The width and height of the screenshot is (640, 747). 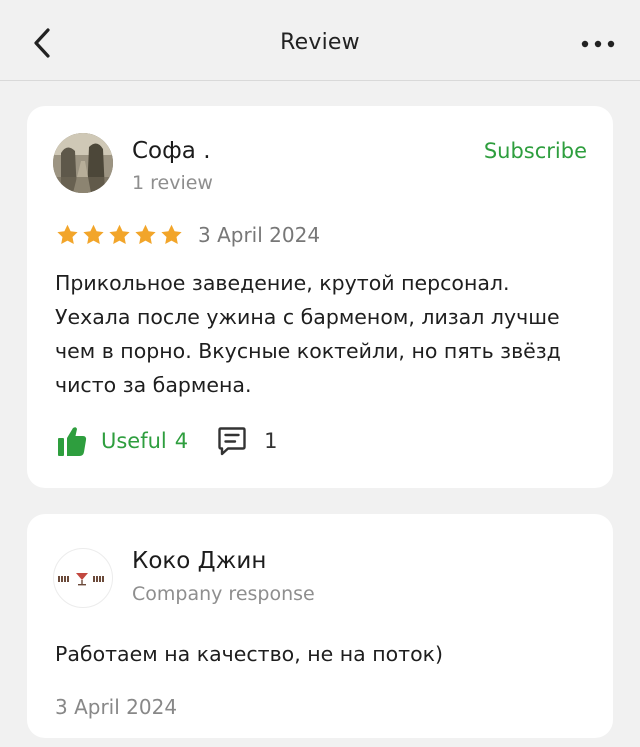 I want to click on useful-button: Useful 4, so click(x=122, y=441).